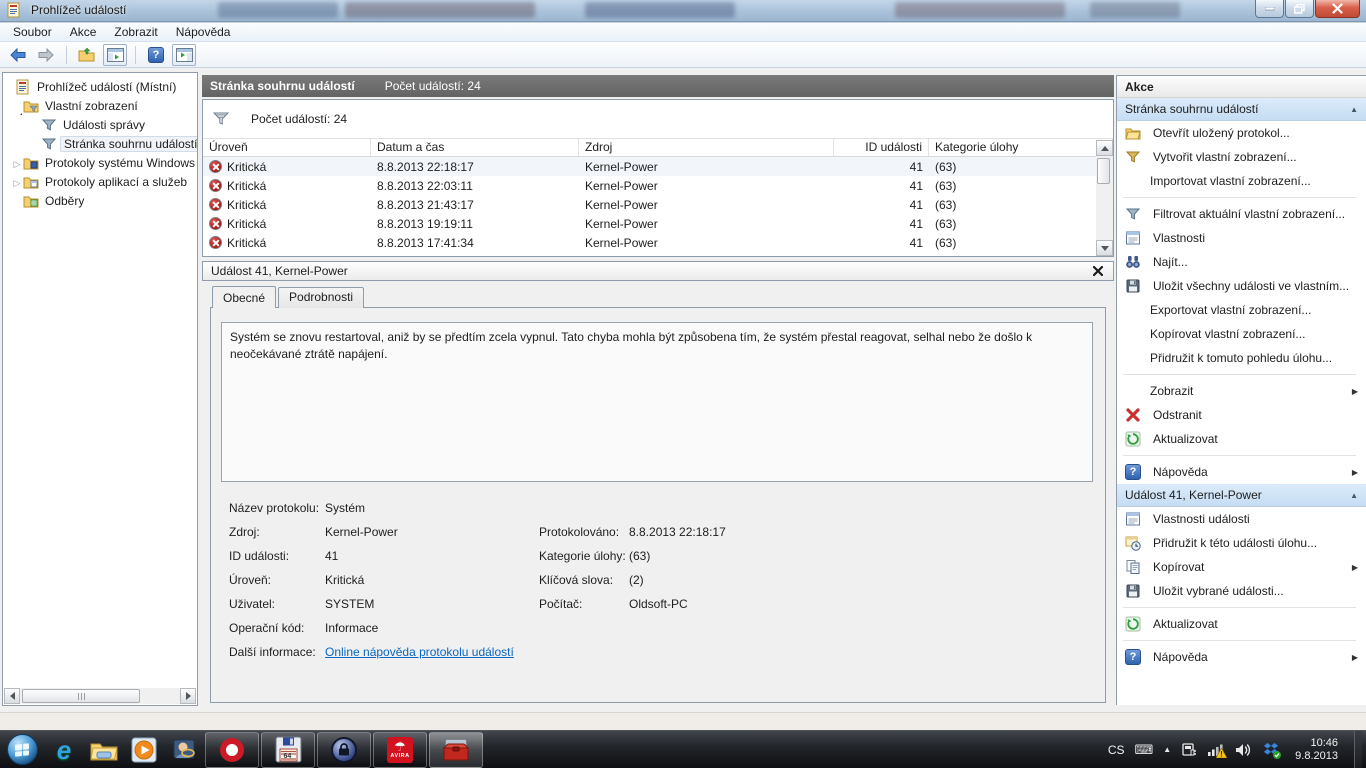 The width and height of the screenshot is (1366, 768). I want to click on menu-action: Akce, so click(83, 32).